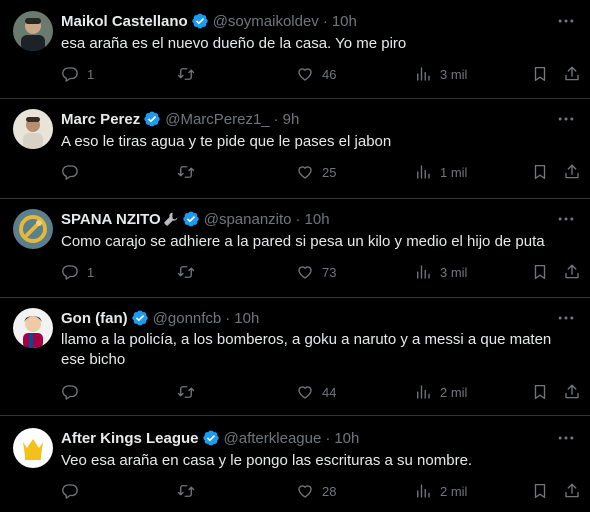 The width and height of the screenshot is (590, 512). I want to click on tweet-header: Maikol Castellano @soymaikoldev · 10h, so click(209, 21).